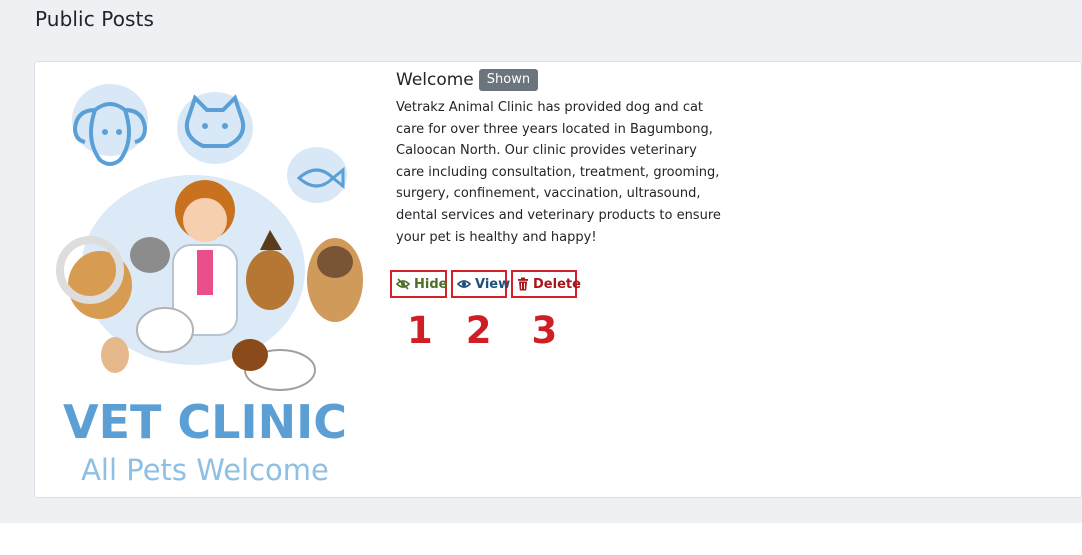  I want to click on annotation-number-3: 3, so click(544, 330).